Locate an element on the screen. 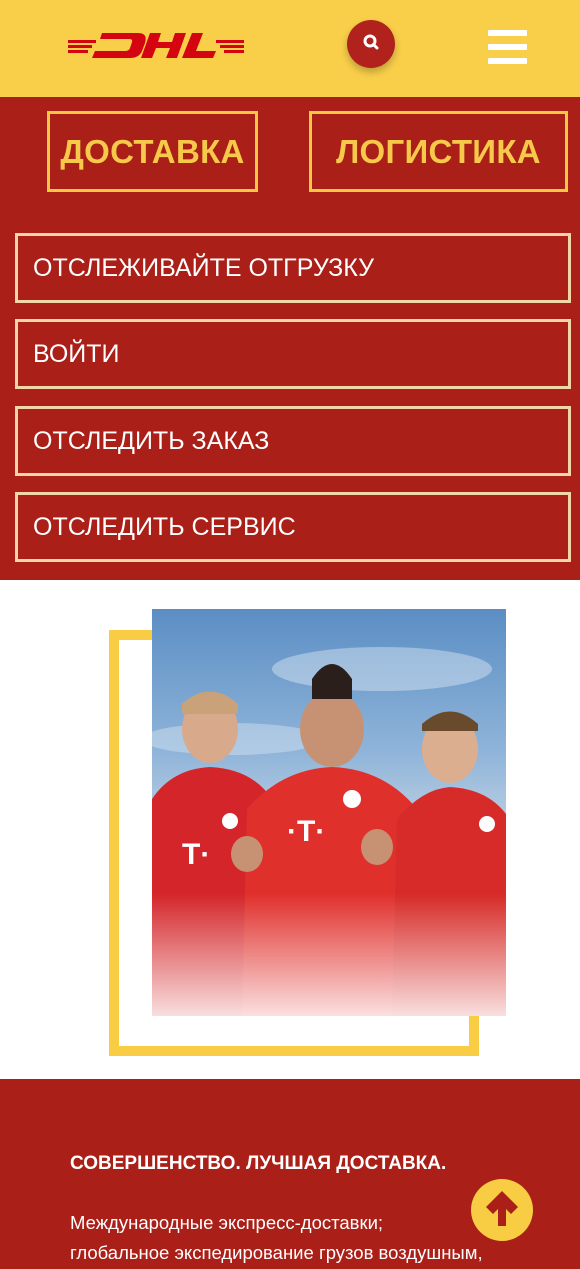 This screenshot has width=580, height=1269. dhl-logo is located at coordinates (156, 45).